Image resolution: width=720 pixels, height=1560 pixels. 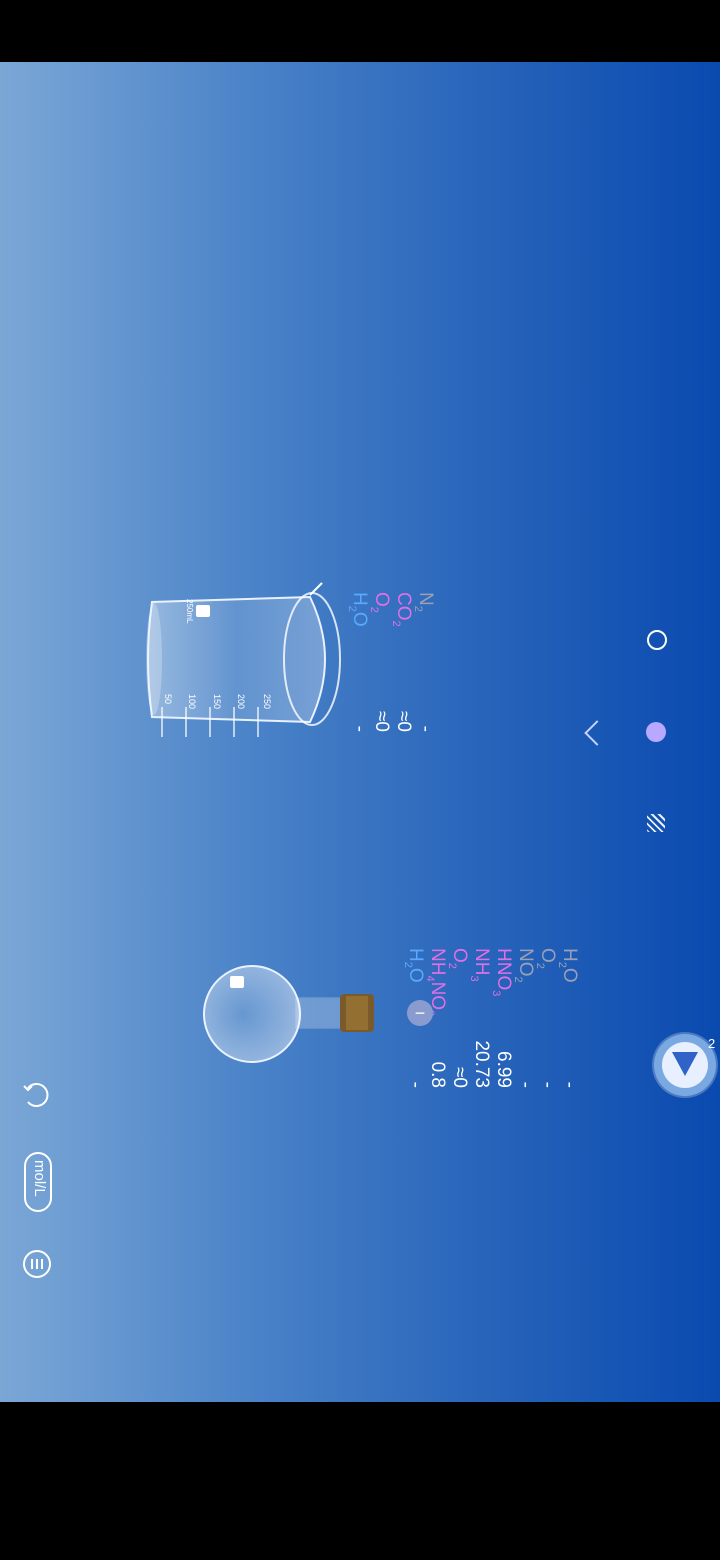 I want to click on stripes-icon, so click(x=656, y=823).